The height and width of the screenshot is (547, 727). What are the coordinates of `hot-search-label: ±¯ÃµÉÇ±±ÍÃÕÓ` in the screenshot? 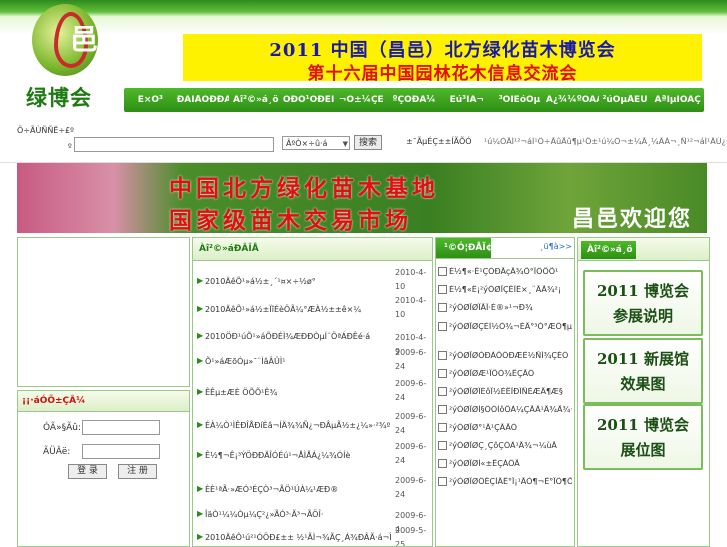 It's located at (439, 141).